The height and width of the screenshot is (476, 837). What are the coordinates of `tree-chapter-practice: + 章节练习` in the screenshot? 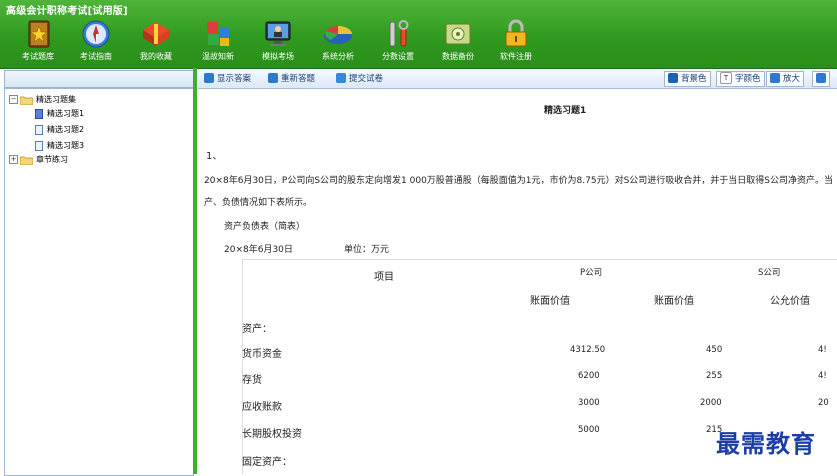 It's located at (38, 160).